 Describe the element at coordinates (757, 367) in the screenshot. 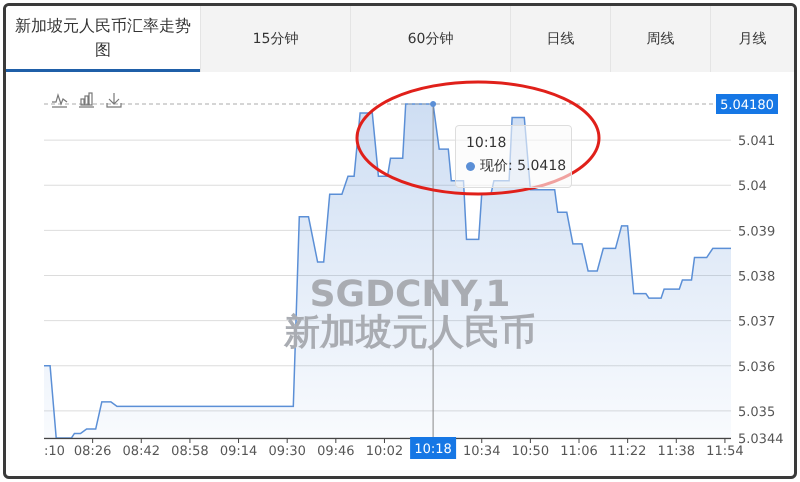

I see `y-axis-label: 5.036` at that location.